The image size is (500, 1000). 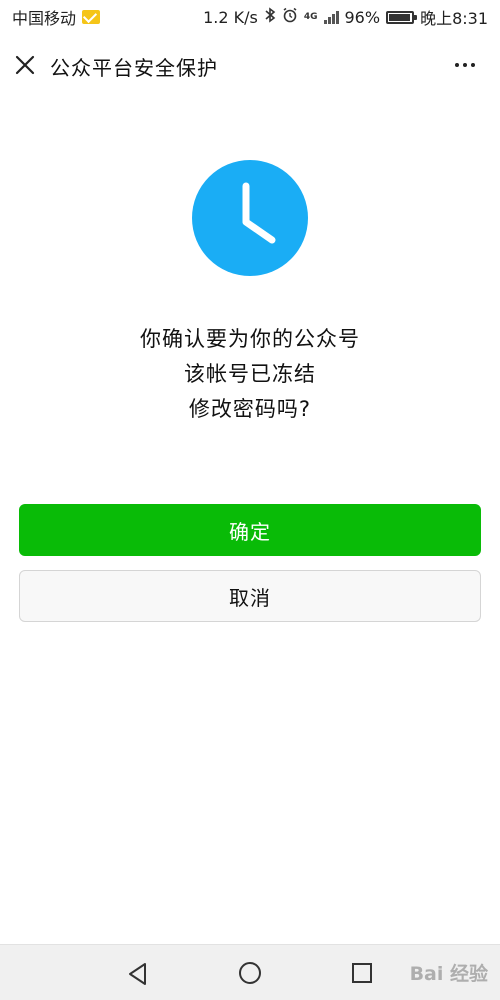 I want to click on status-bar: 中国移动 1.2 K/s 4G 96% 晚上8:31, so click(x=250, y=17).